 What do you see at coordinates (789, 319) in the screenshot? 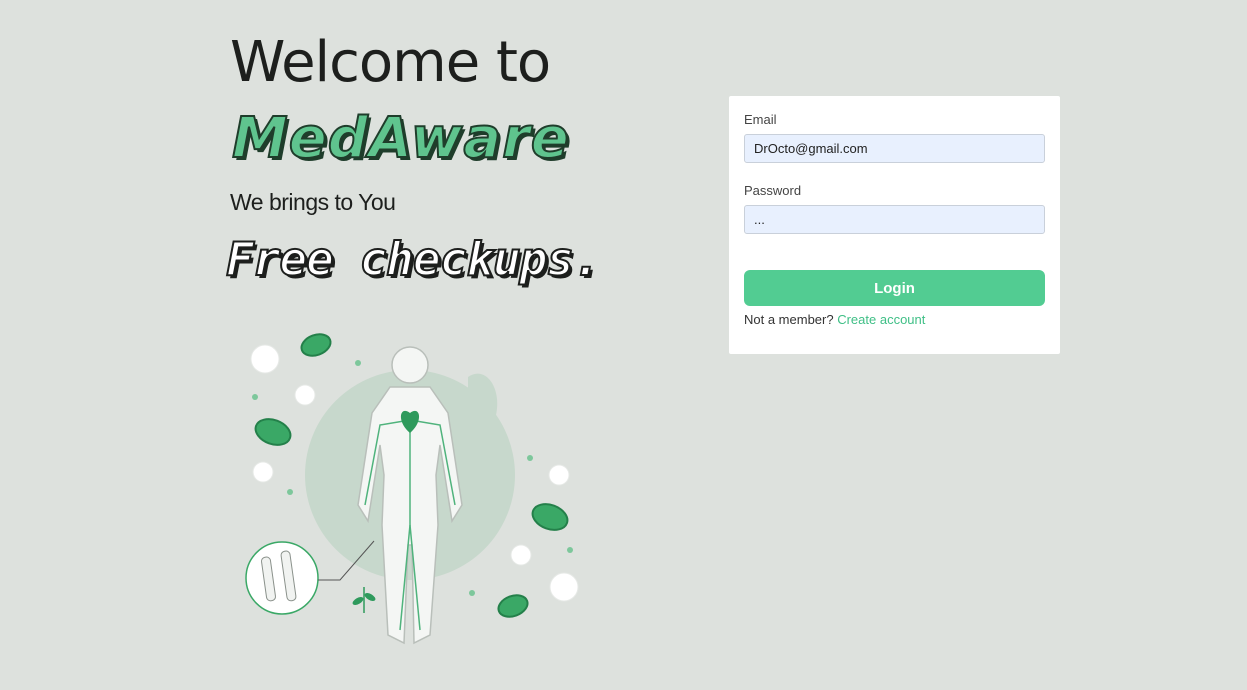
I see `member-prompt: Not a member?` at bounding box center [789, 319].